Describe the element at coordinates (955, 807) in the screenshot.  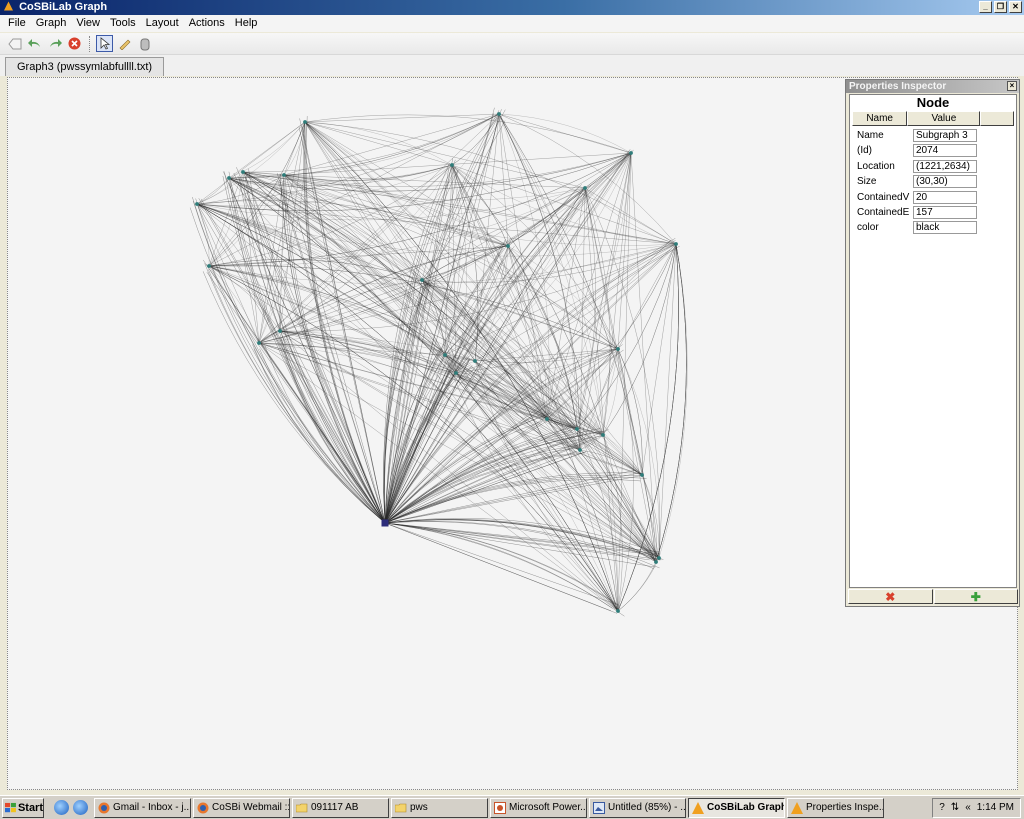
I see `network-icon: ⇅` at that location.